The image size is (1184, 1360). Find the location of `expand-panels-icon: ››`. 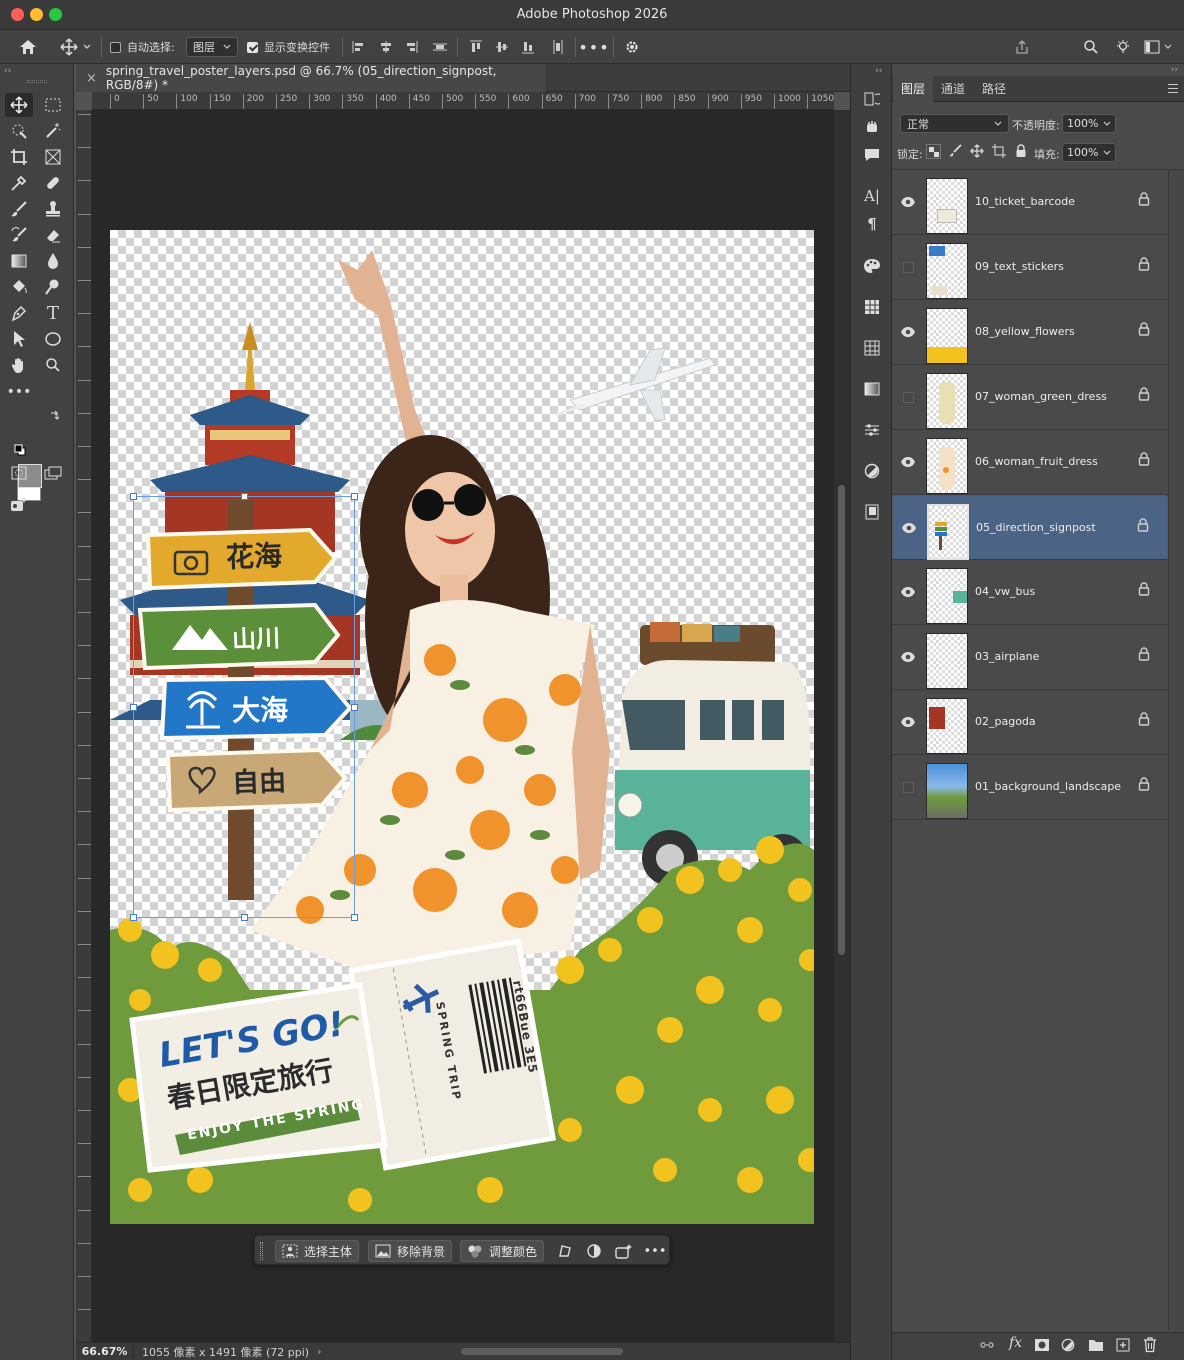

expand-panels-icon: ›› is located at coordinates (1174, 70).